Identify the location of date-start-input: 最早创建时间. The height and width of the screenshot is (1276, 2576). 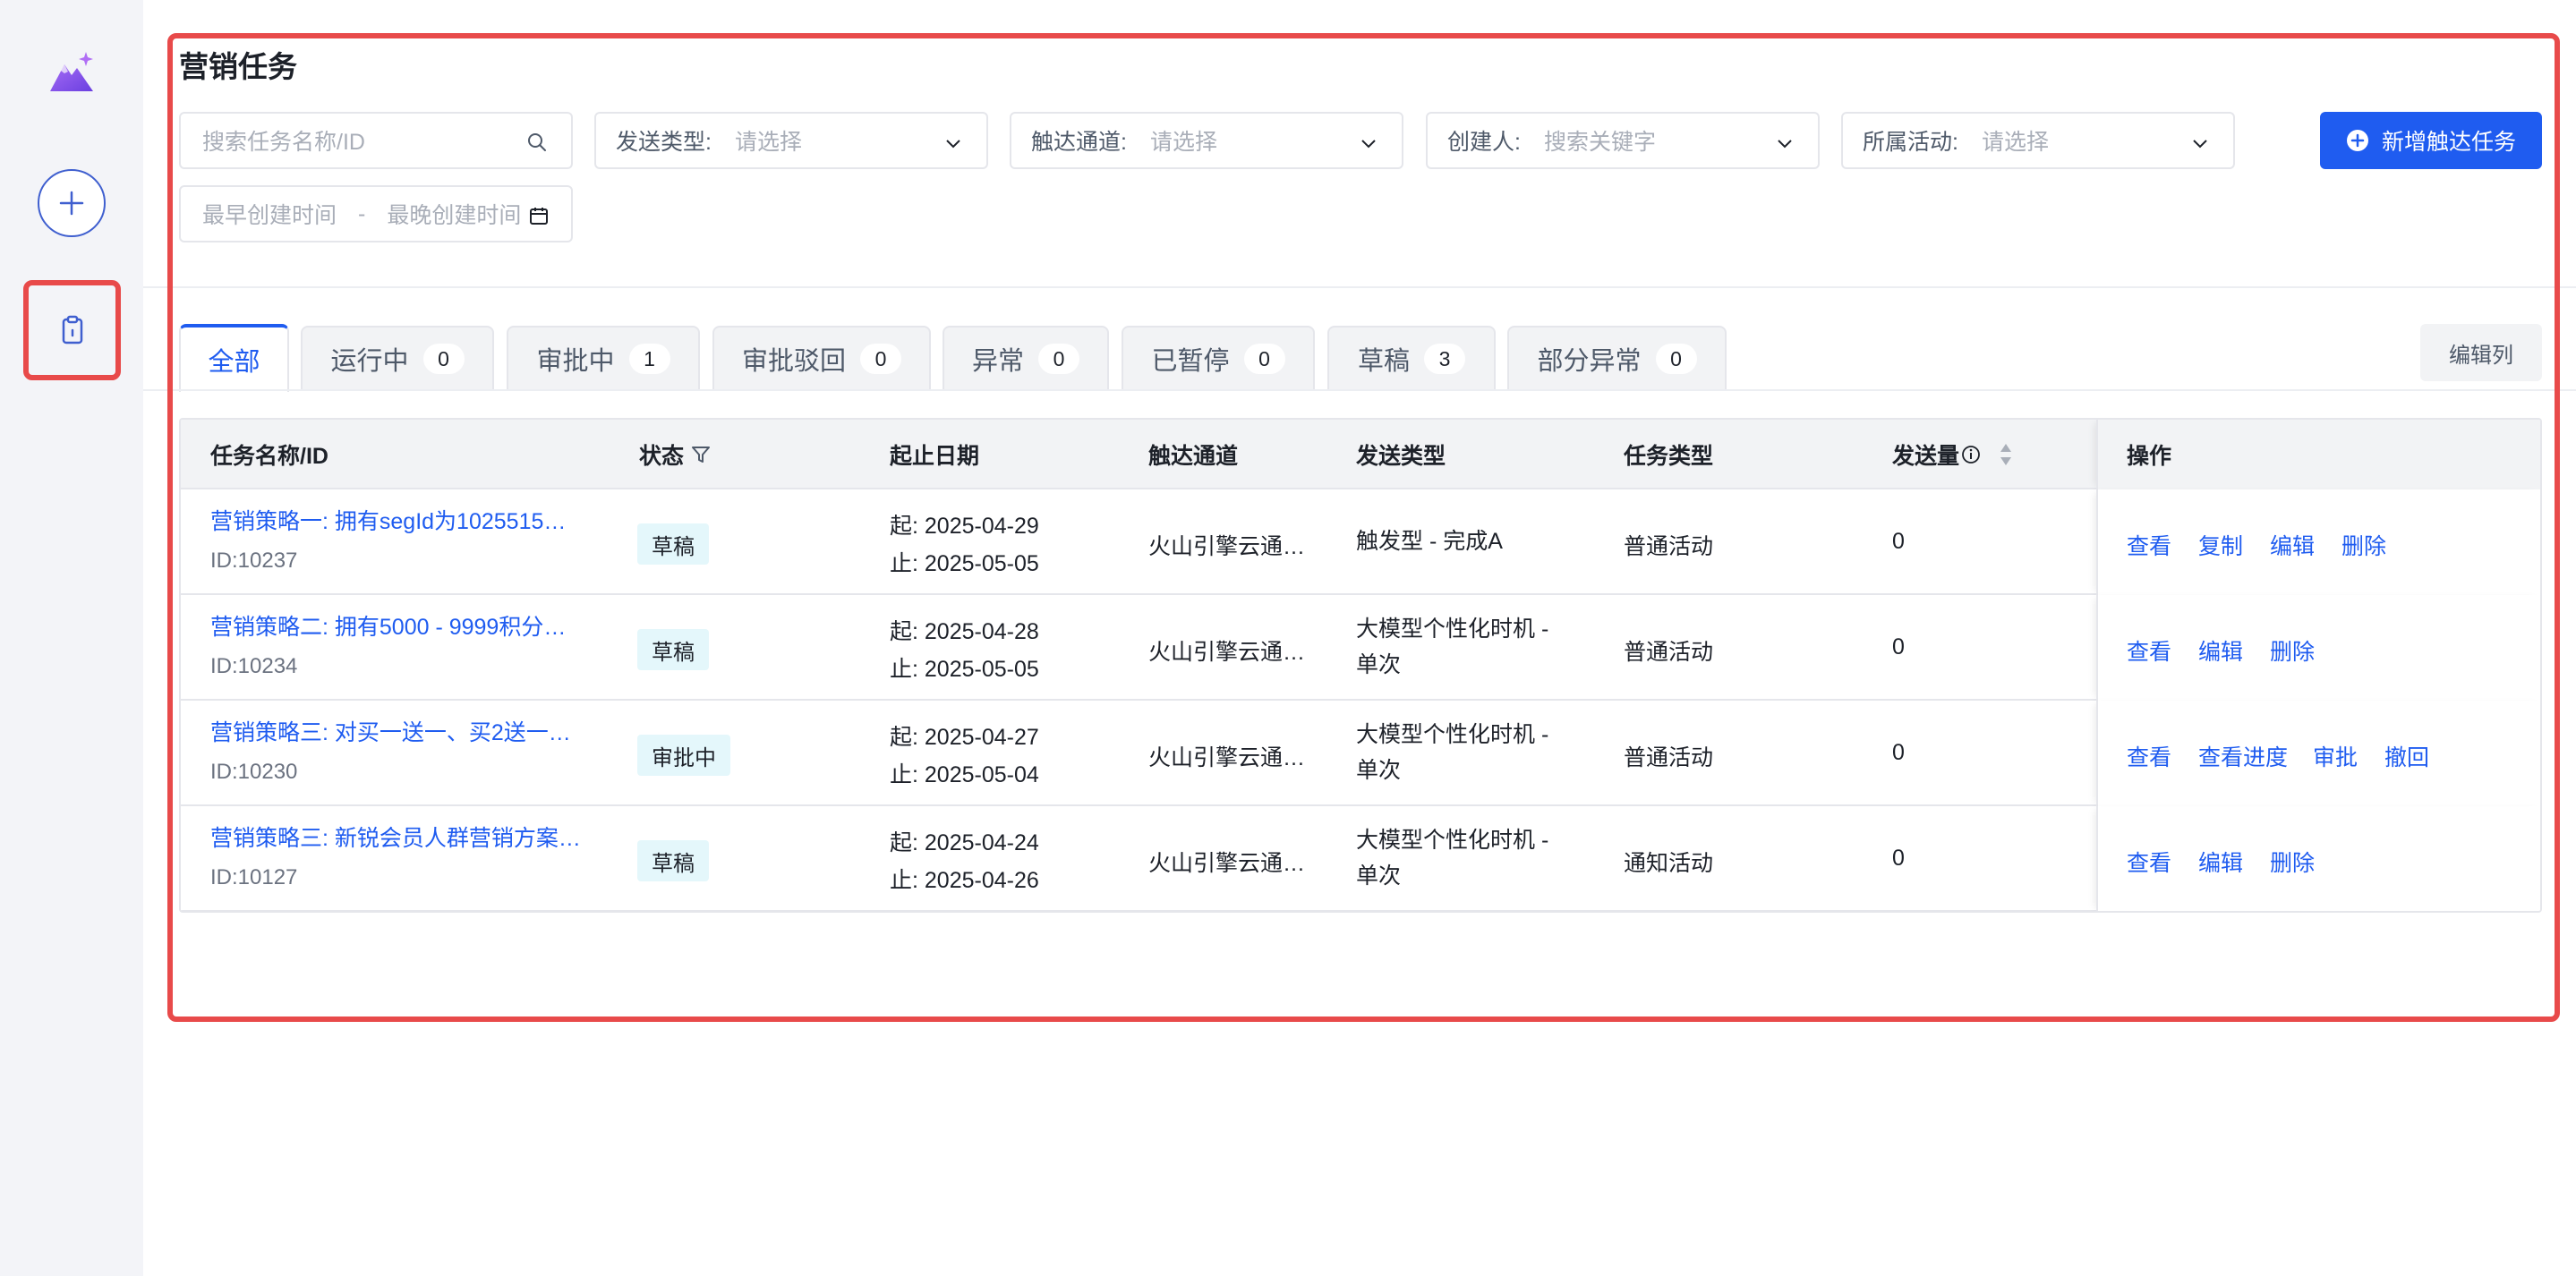
(269, 214).